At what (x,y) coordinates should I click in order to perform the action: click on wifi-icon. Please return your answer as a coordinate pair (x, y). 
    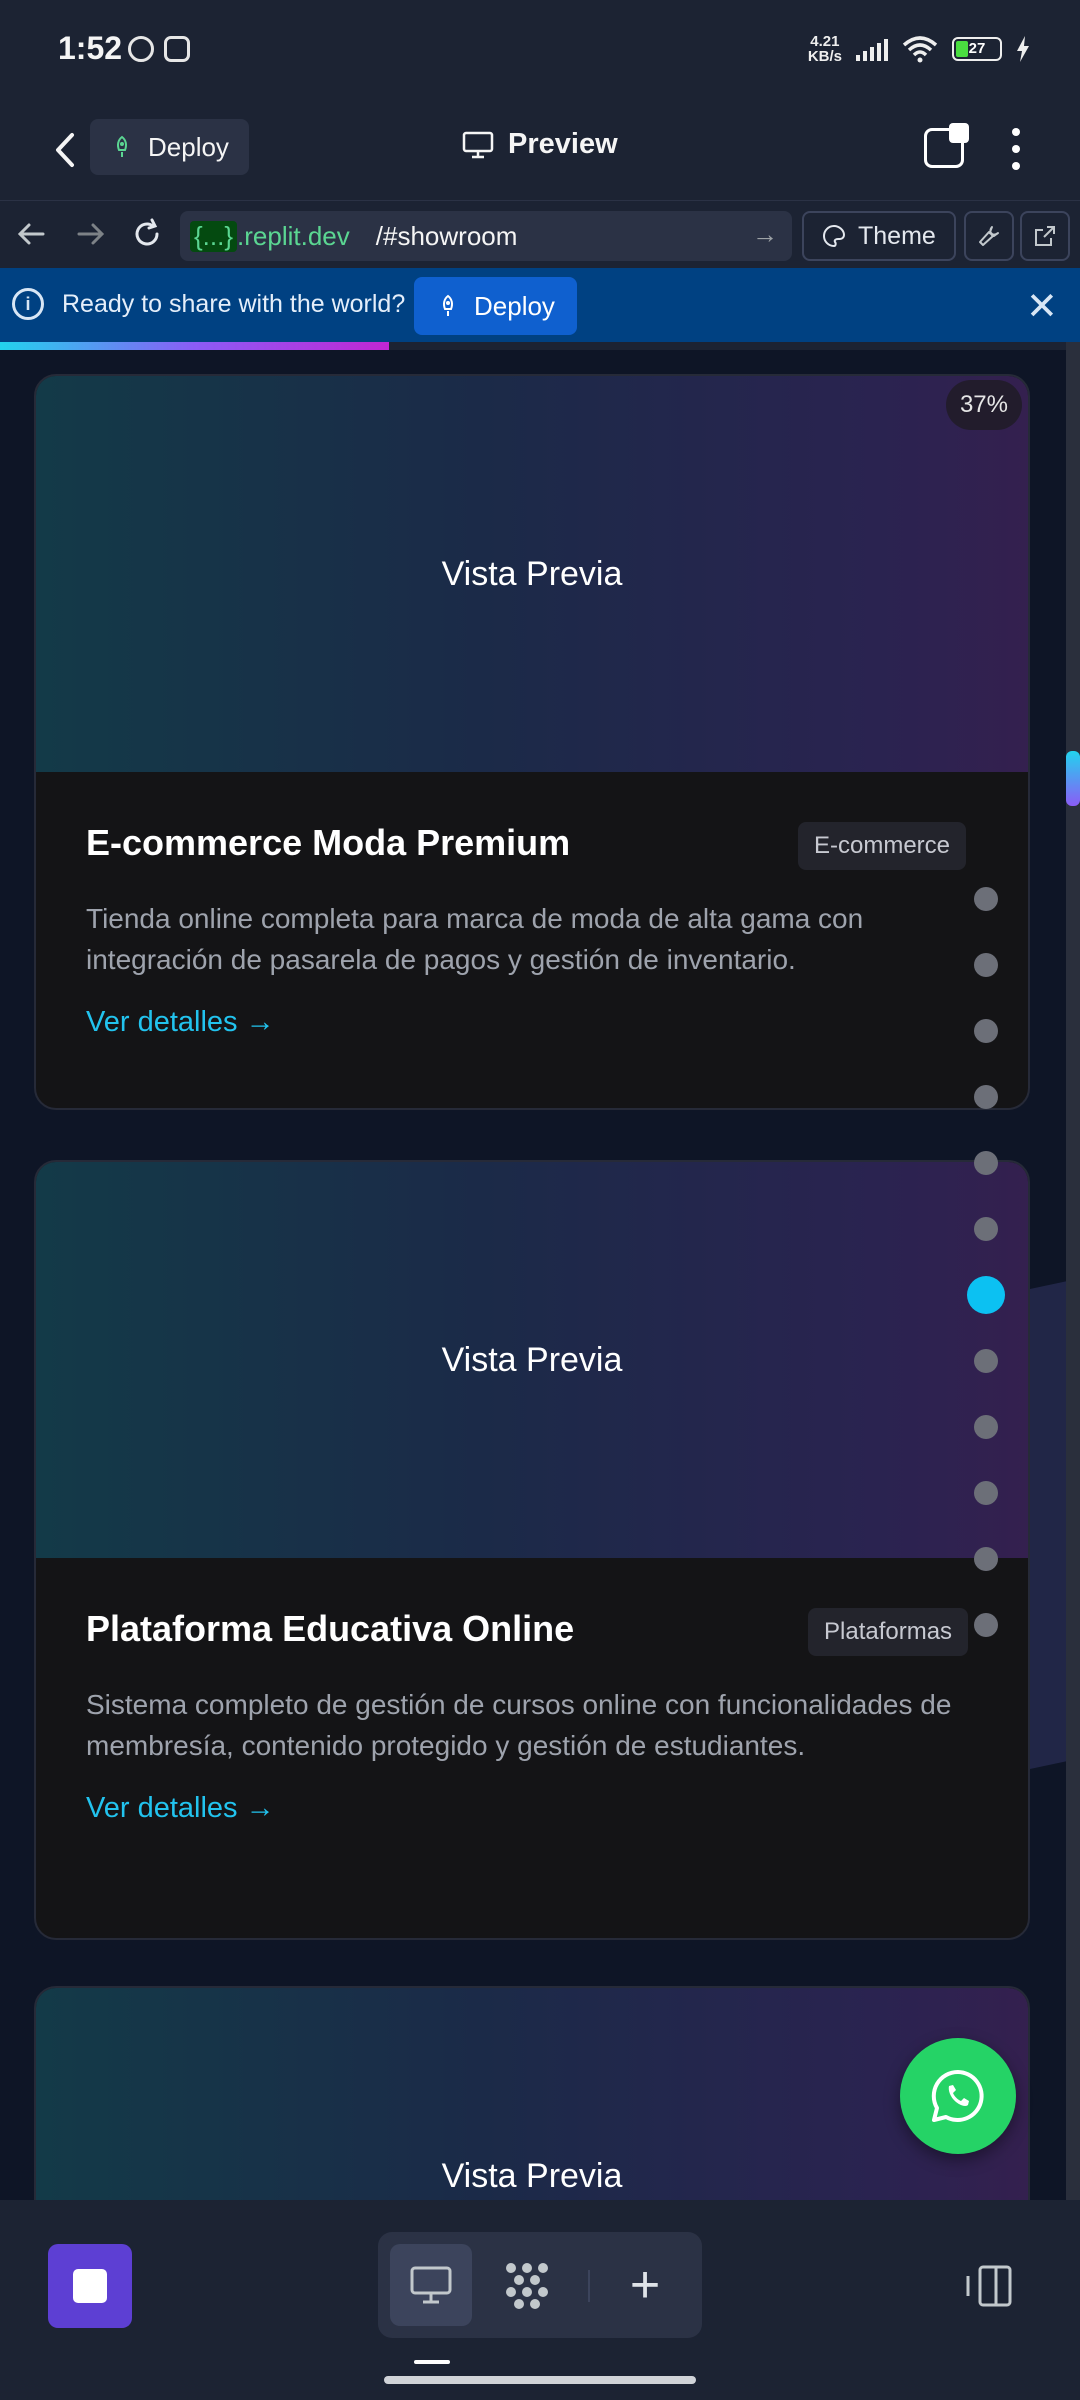
    Looking at the image, I should click on (920, 49).